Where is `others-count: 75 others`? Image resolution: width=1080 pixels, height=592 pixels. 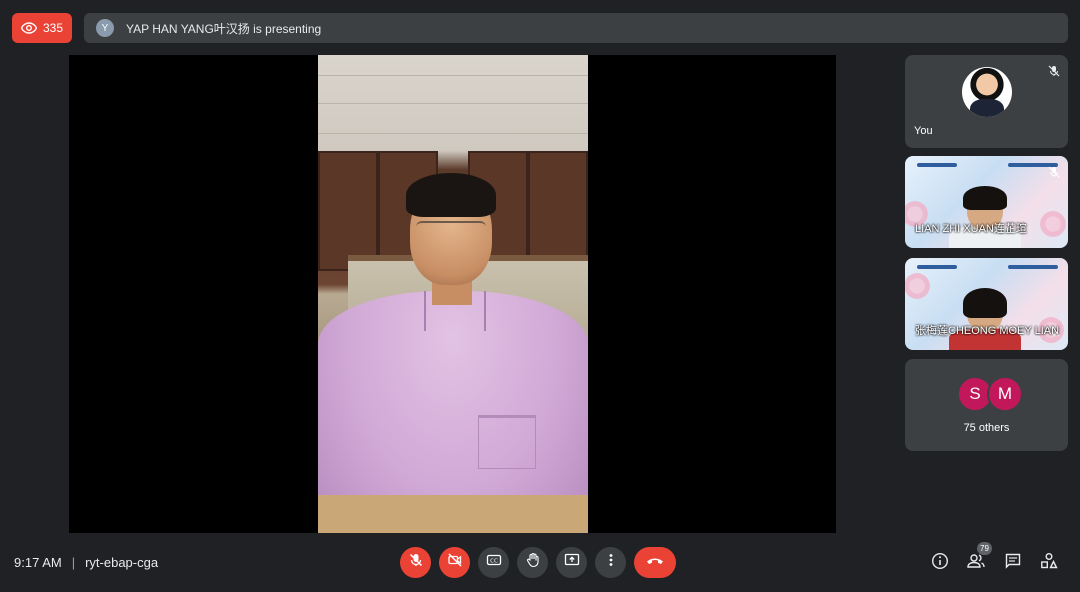 others-count: 75 others is located at coordinates (986, 428).